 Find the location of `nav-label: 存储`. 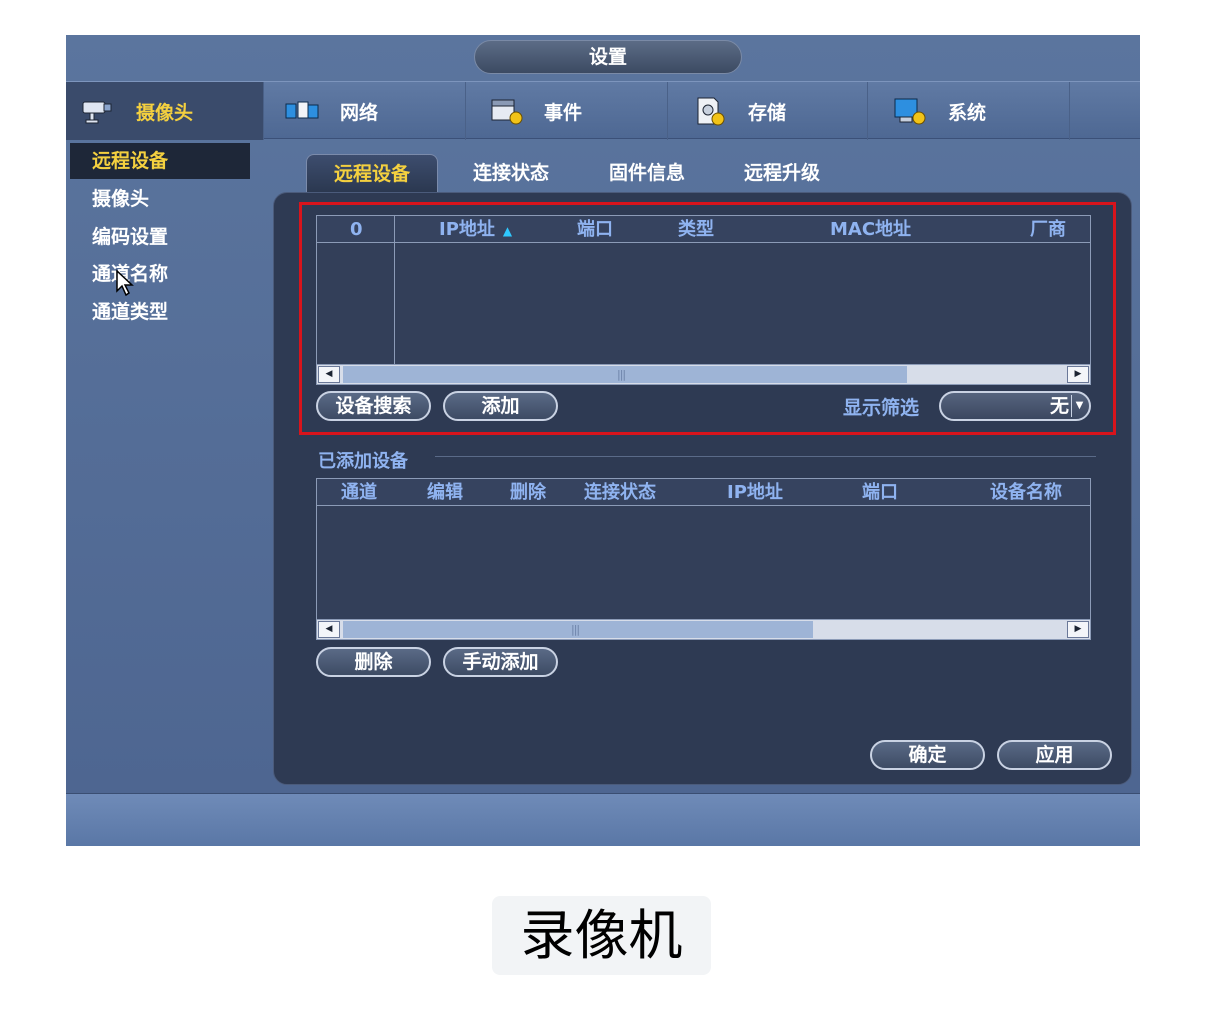

nav-label: 存储 is located at coordinates (767, 112).